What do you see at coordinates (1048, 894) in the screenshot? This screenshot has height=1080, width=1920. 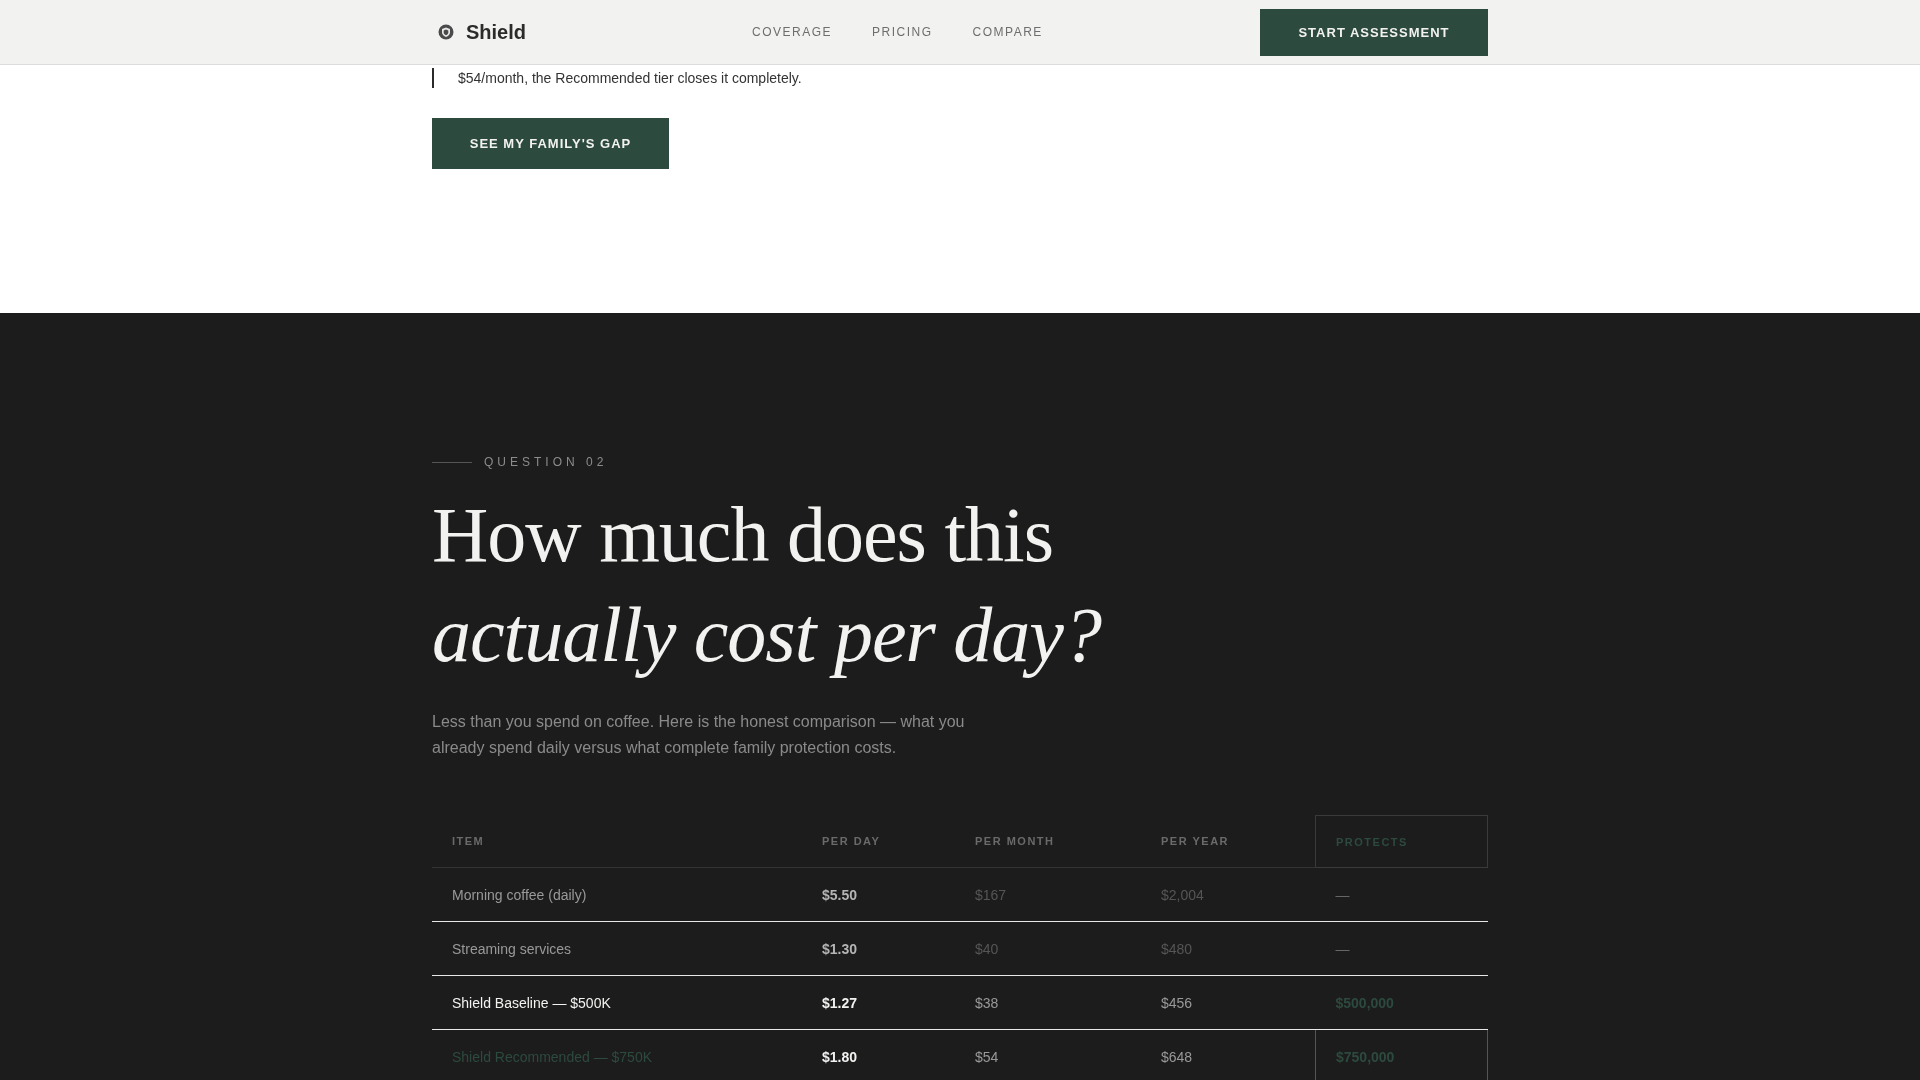 I see `table-cell: $167` at bounding box center [1048, 894].